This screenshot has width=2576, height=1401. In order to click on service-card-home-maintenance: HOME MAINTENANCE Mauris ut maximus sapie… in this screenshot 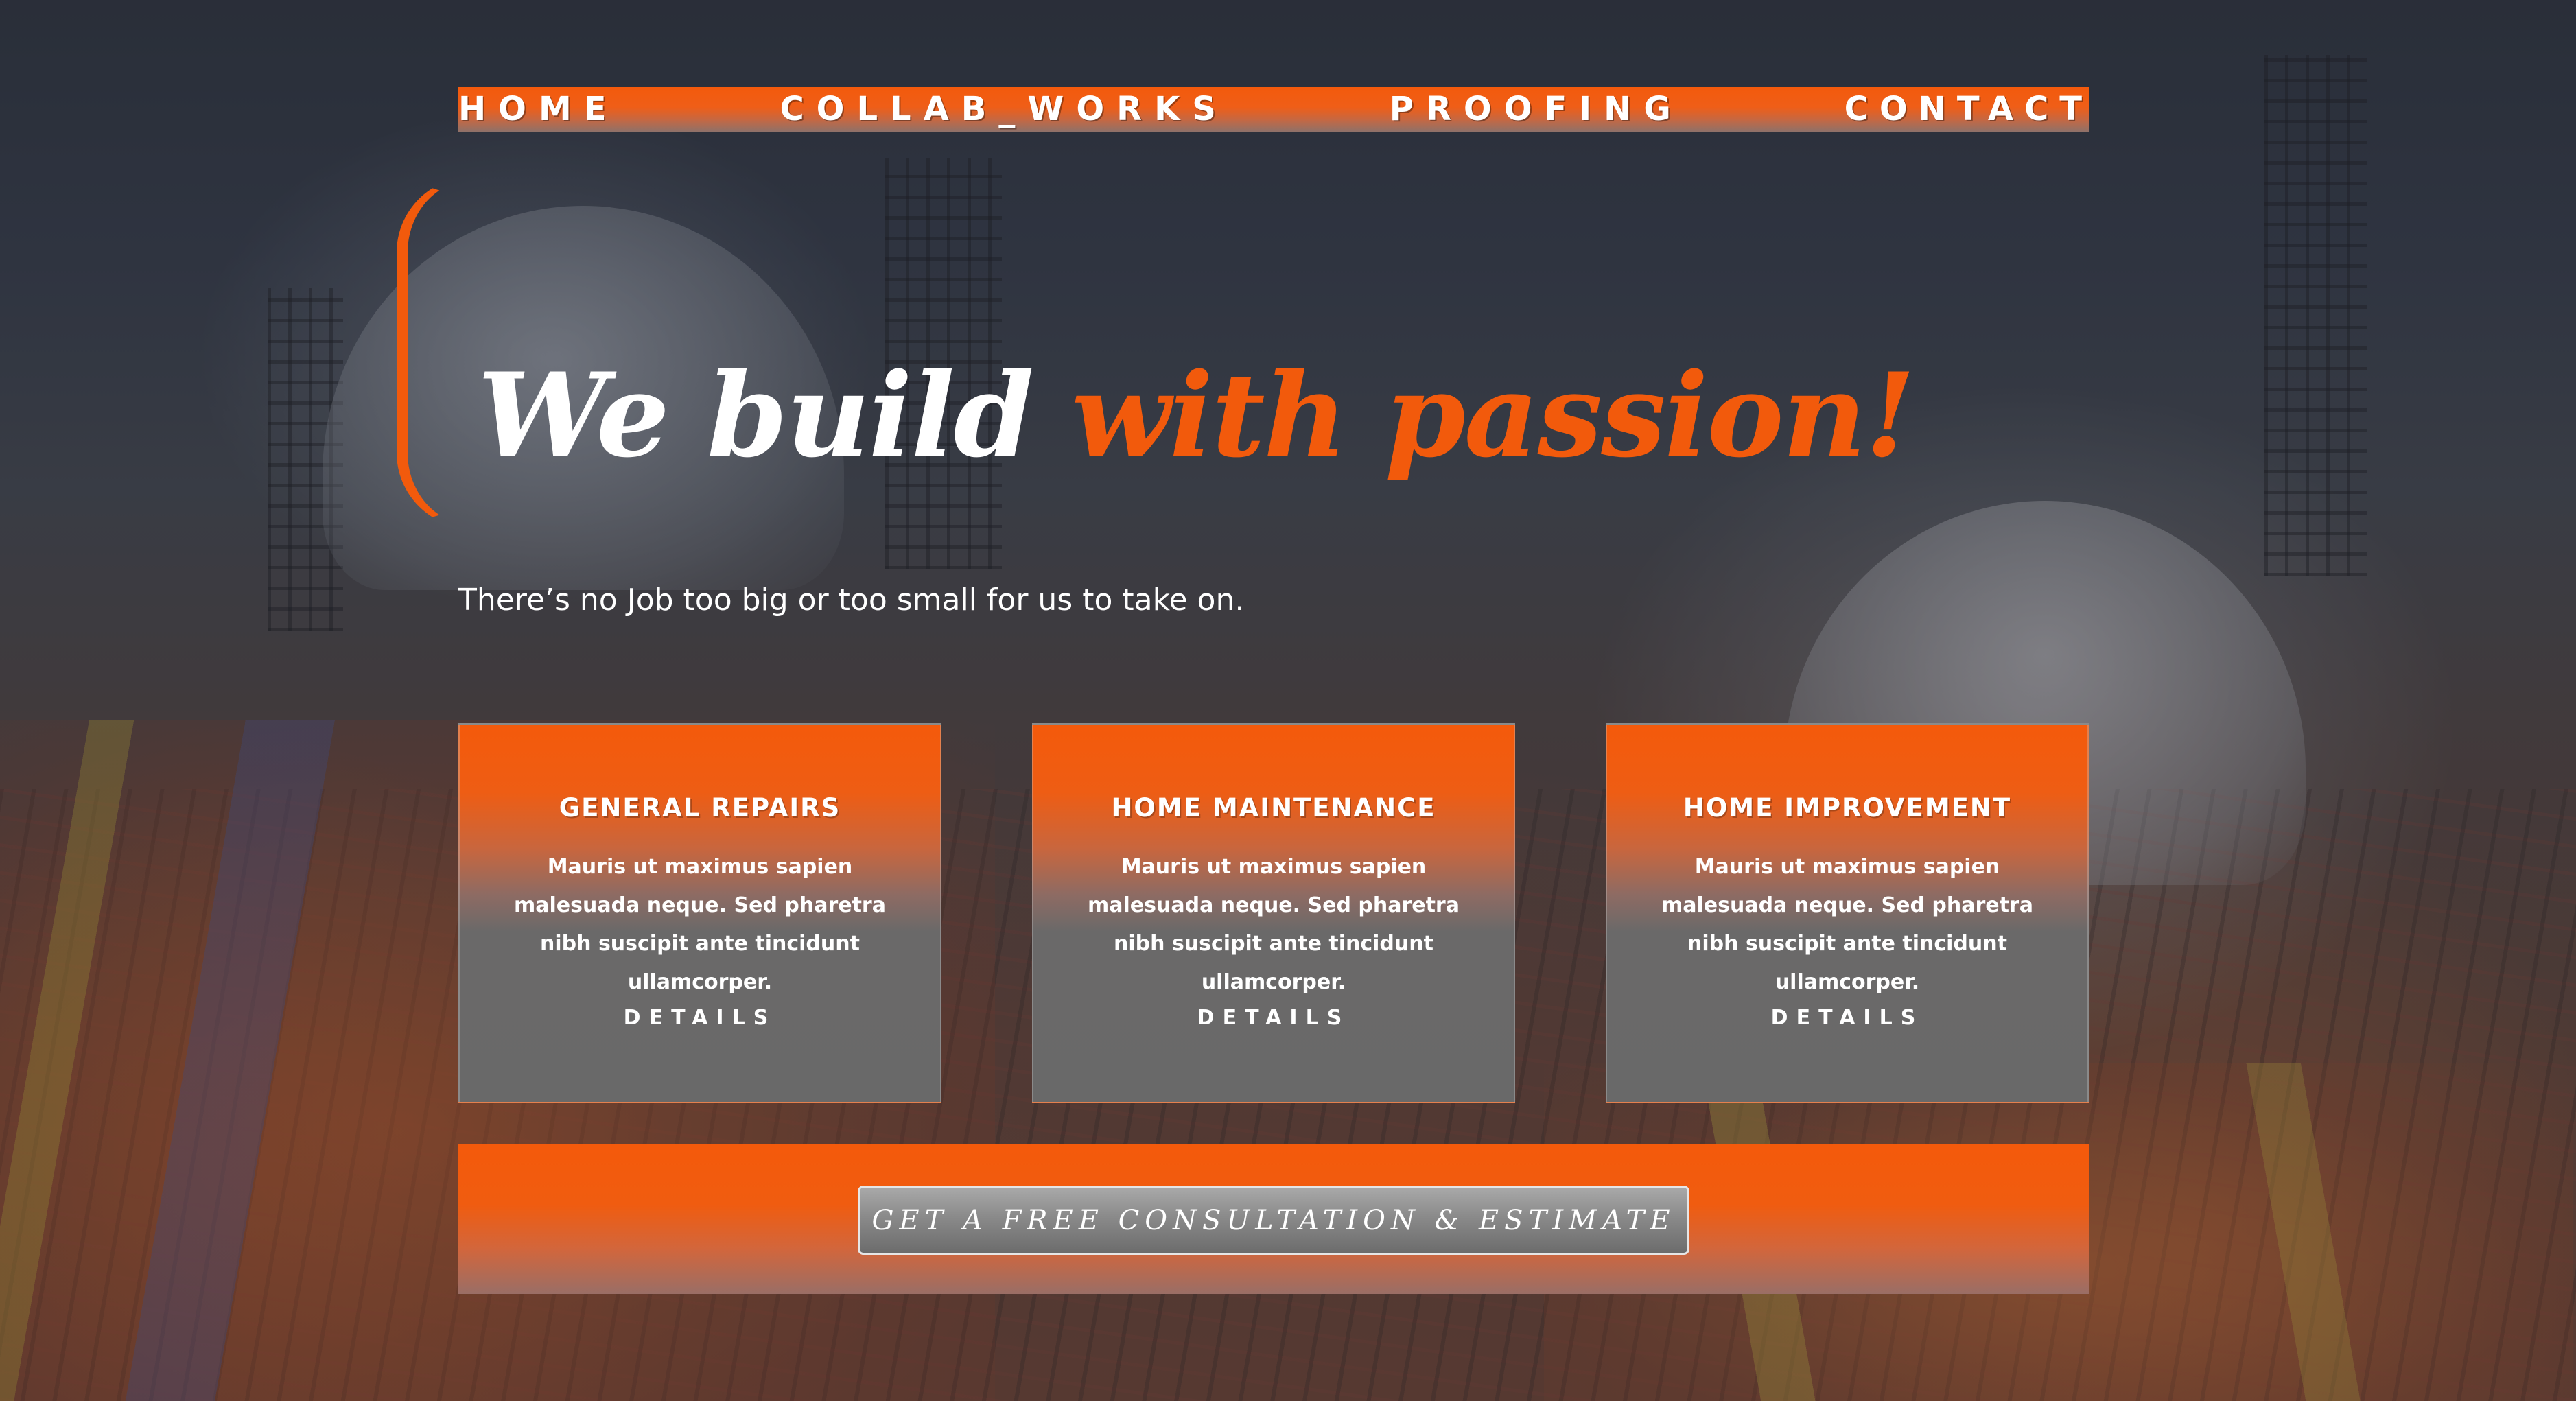, I will do `click(1273, 913)`.